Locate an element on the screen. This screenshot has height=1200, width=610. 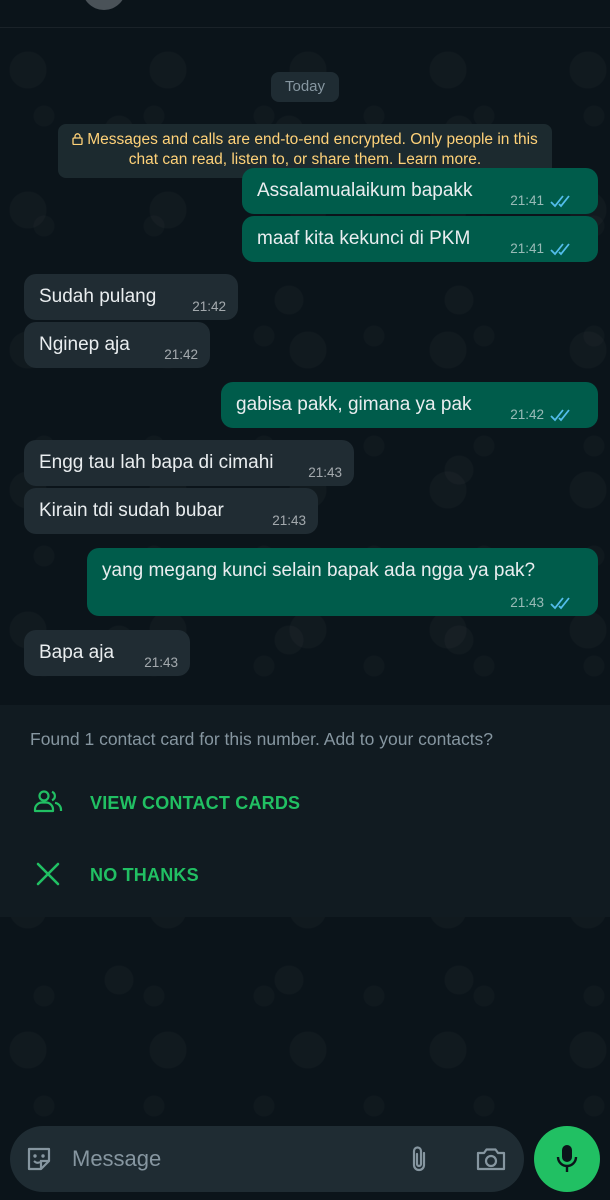
close-icon is located at coordinates (48, 874).